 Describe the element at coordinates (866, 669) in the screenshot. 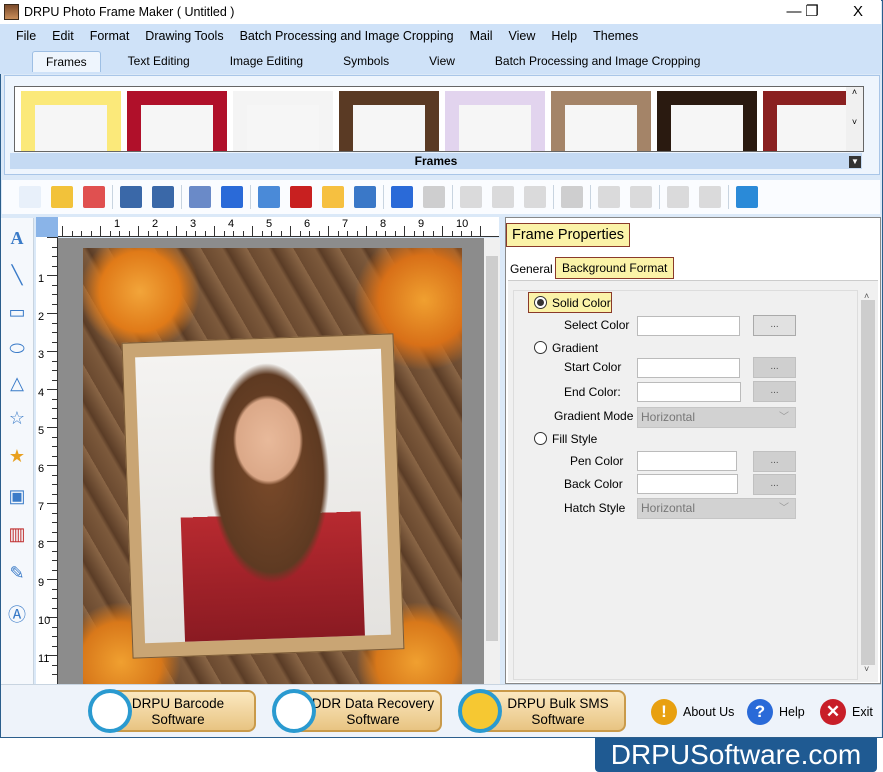

I see `scroll-down-icon: ˅` at that location.